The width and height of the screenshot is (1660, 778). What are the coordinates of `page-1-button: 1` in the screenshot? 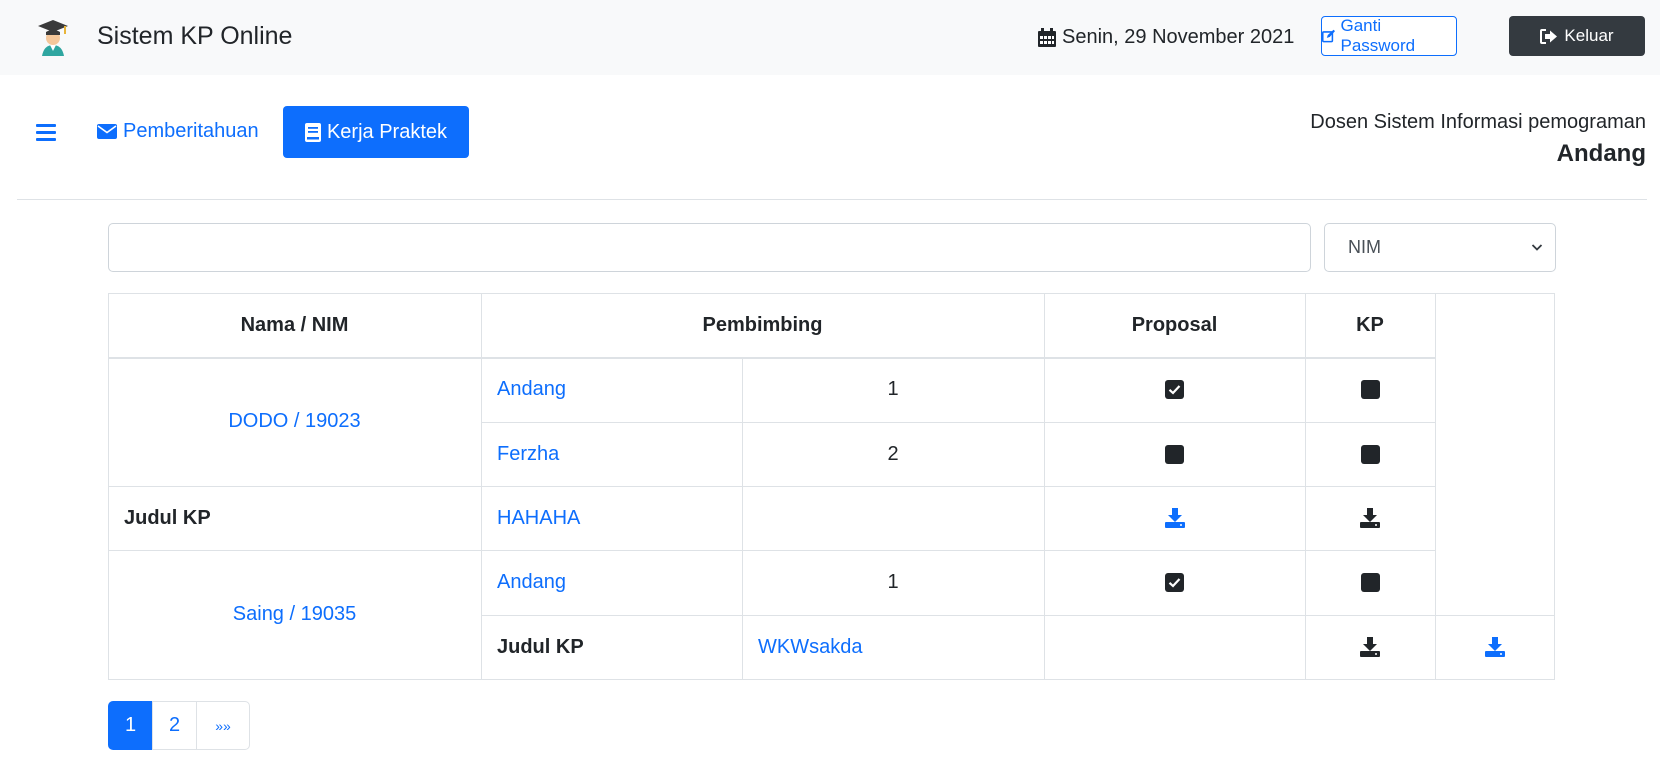 It's located at (130, 725).